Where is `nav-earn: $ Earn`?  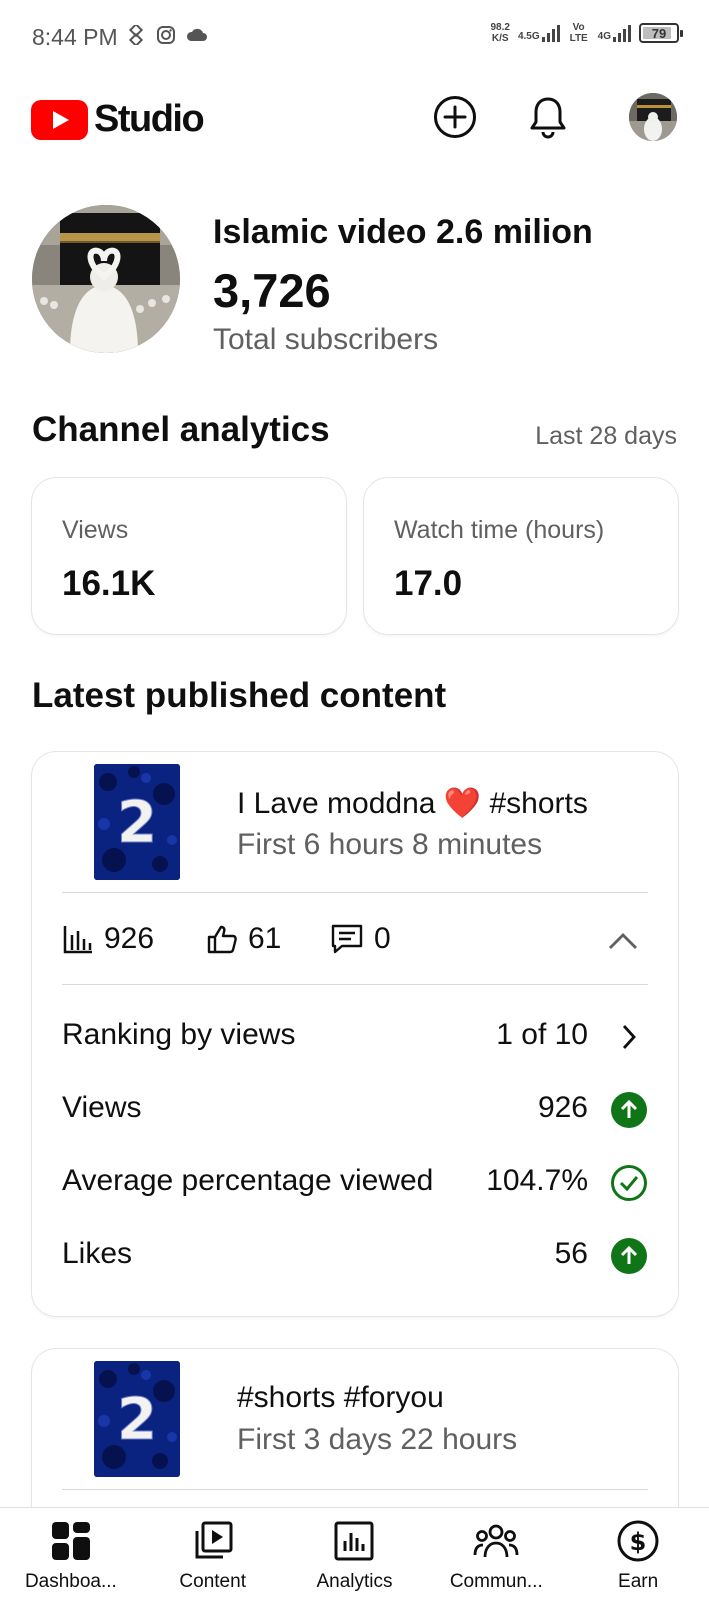
nav-earn: $ Earn is located at coordinates (638, 1554).